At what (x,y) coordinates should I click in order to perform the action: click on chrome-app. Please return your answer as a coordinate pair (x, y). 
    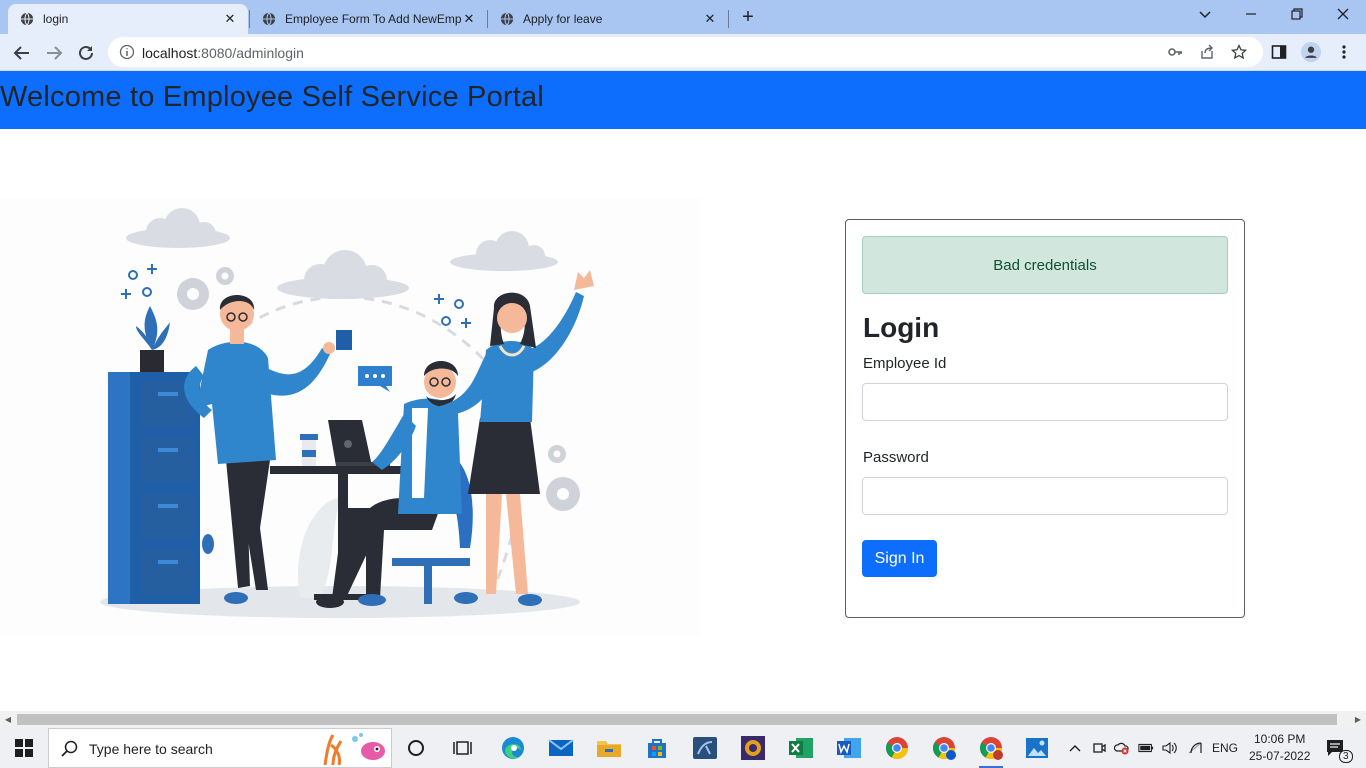
    Looking at the image, I should click on (897, 748).